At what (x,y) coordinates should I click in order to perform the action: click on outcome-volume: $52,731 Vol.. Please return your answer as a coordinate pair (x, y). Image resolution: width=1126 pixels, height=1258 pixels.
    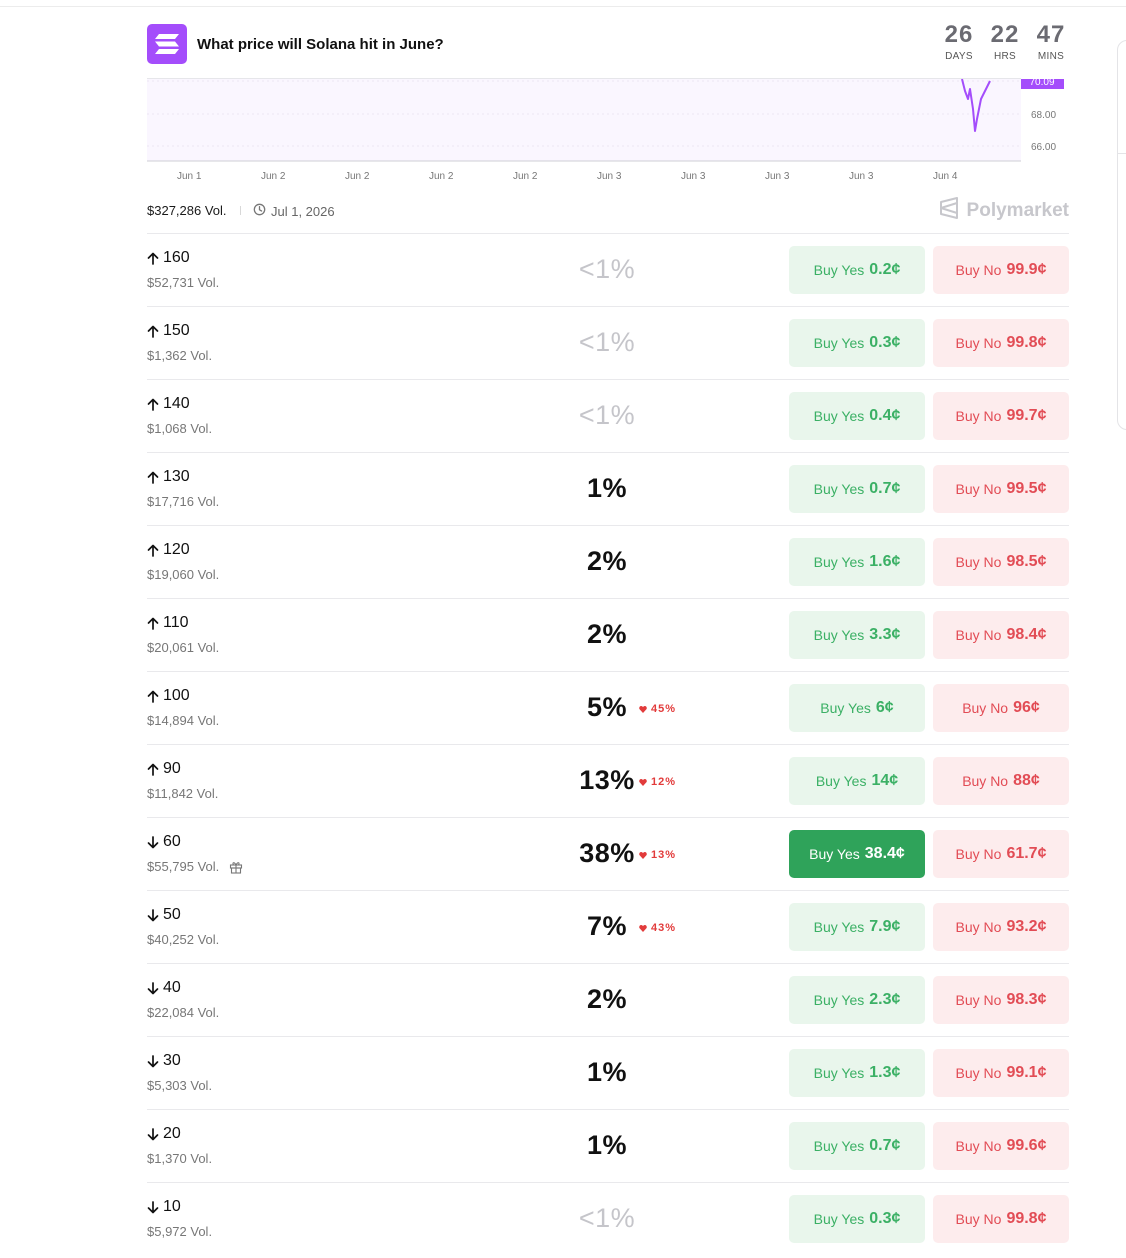
    Looking at the image, I should click on (183, 282).